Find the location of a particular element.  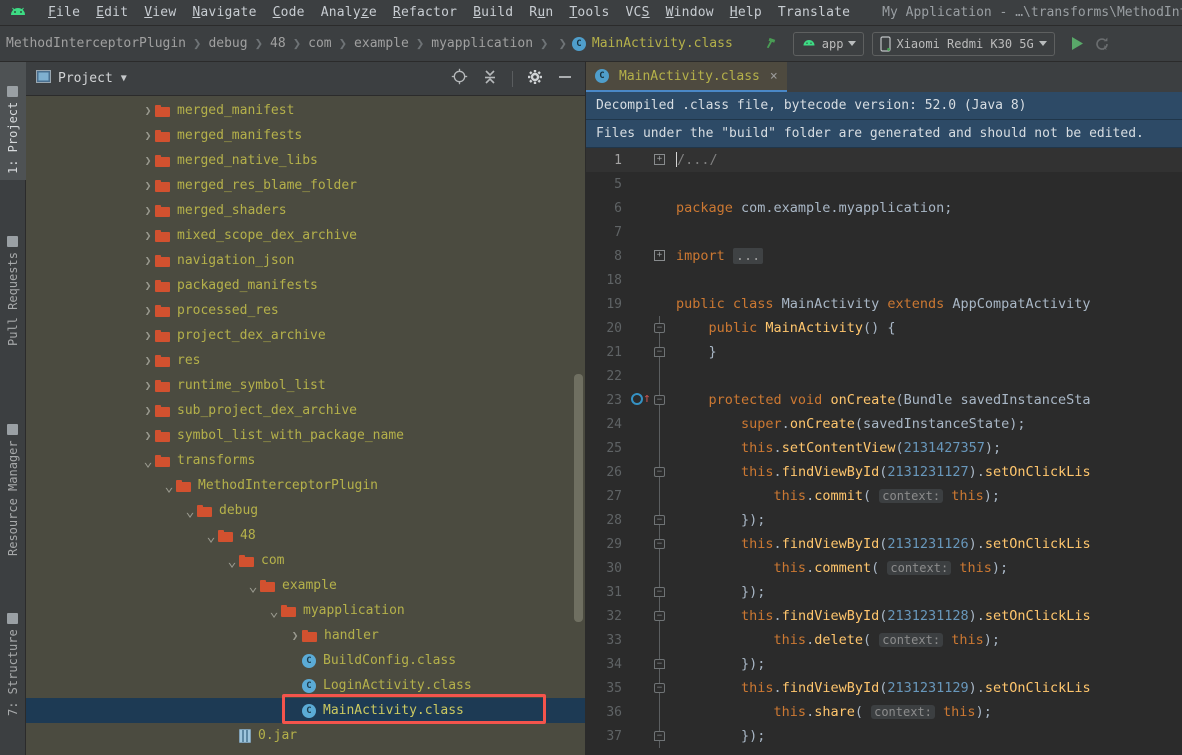

tree-node-mixed-scope-dex-archive: ❯ mixed_scope_dex_archive is located at coordinates (305, 235).